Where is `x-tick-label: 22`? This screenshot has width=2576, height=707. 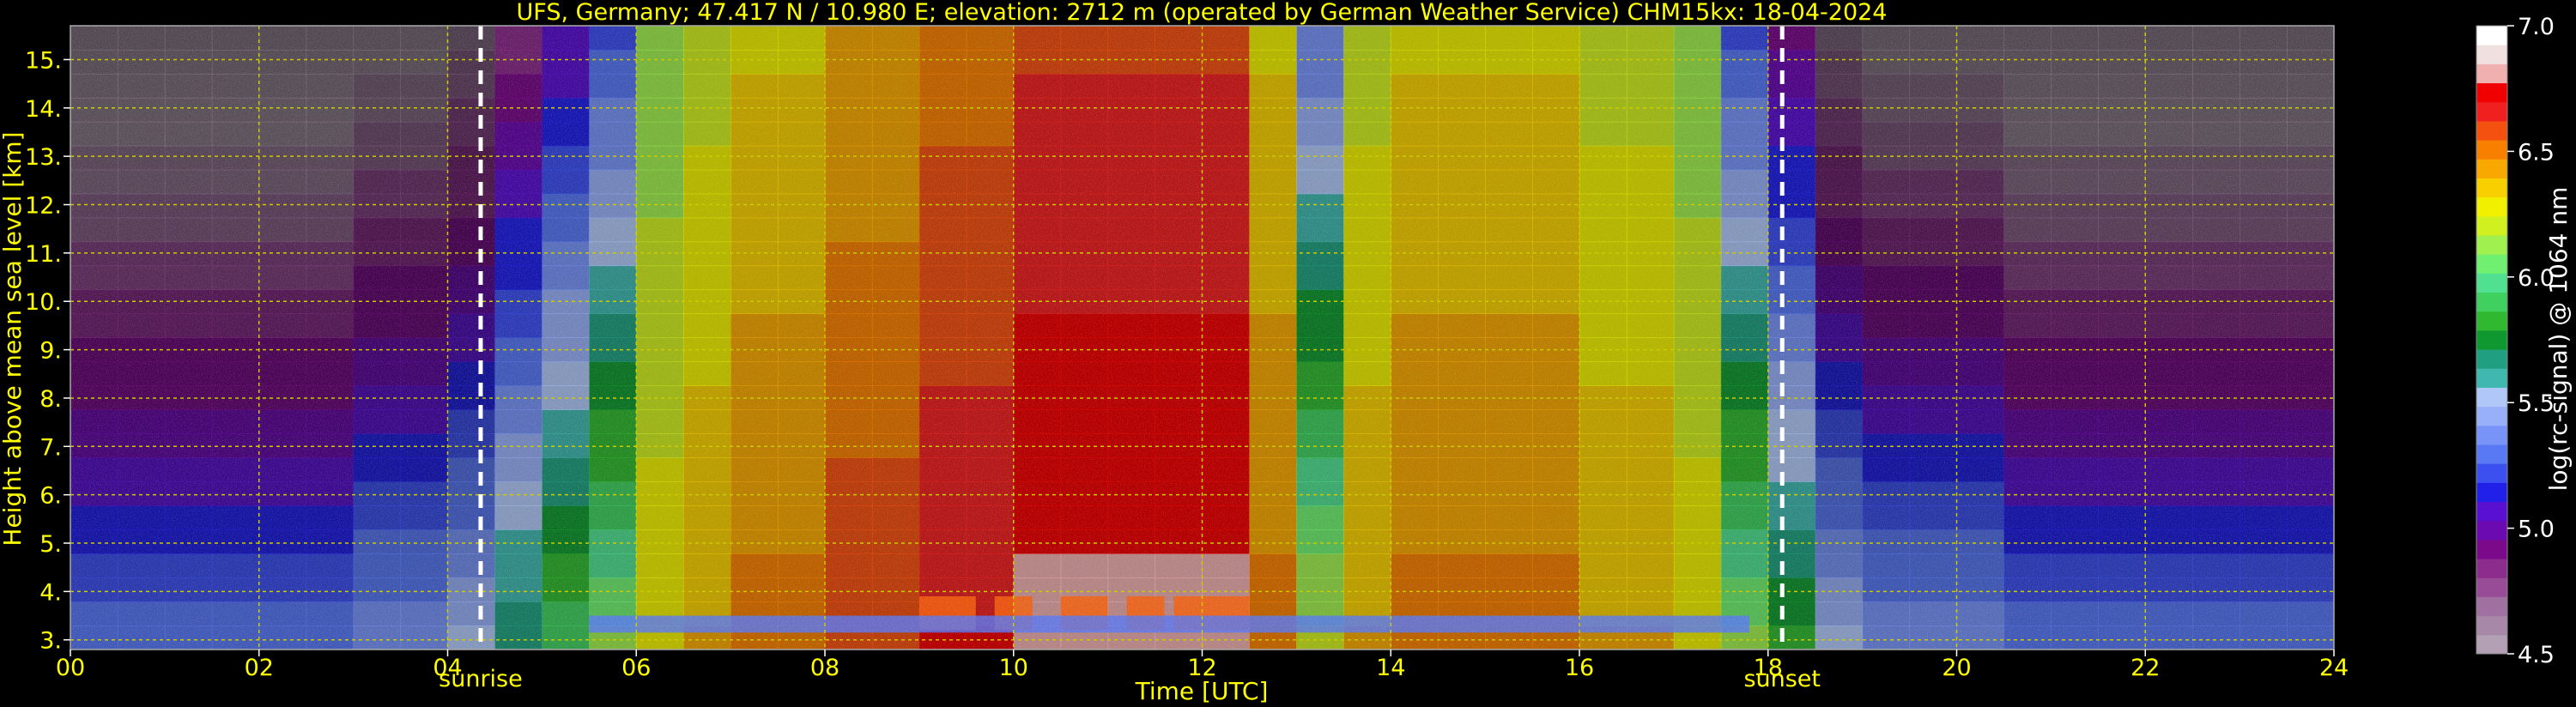 x-tick-label: 22 is located at coordinates (2145, 668).